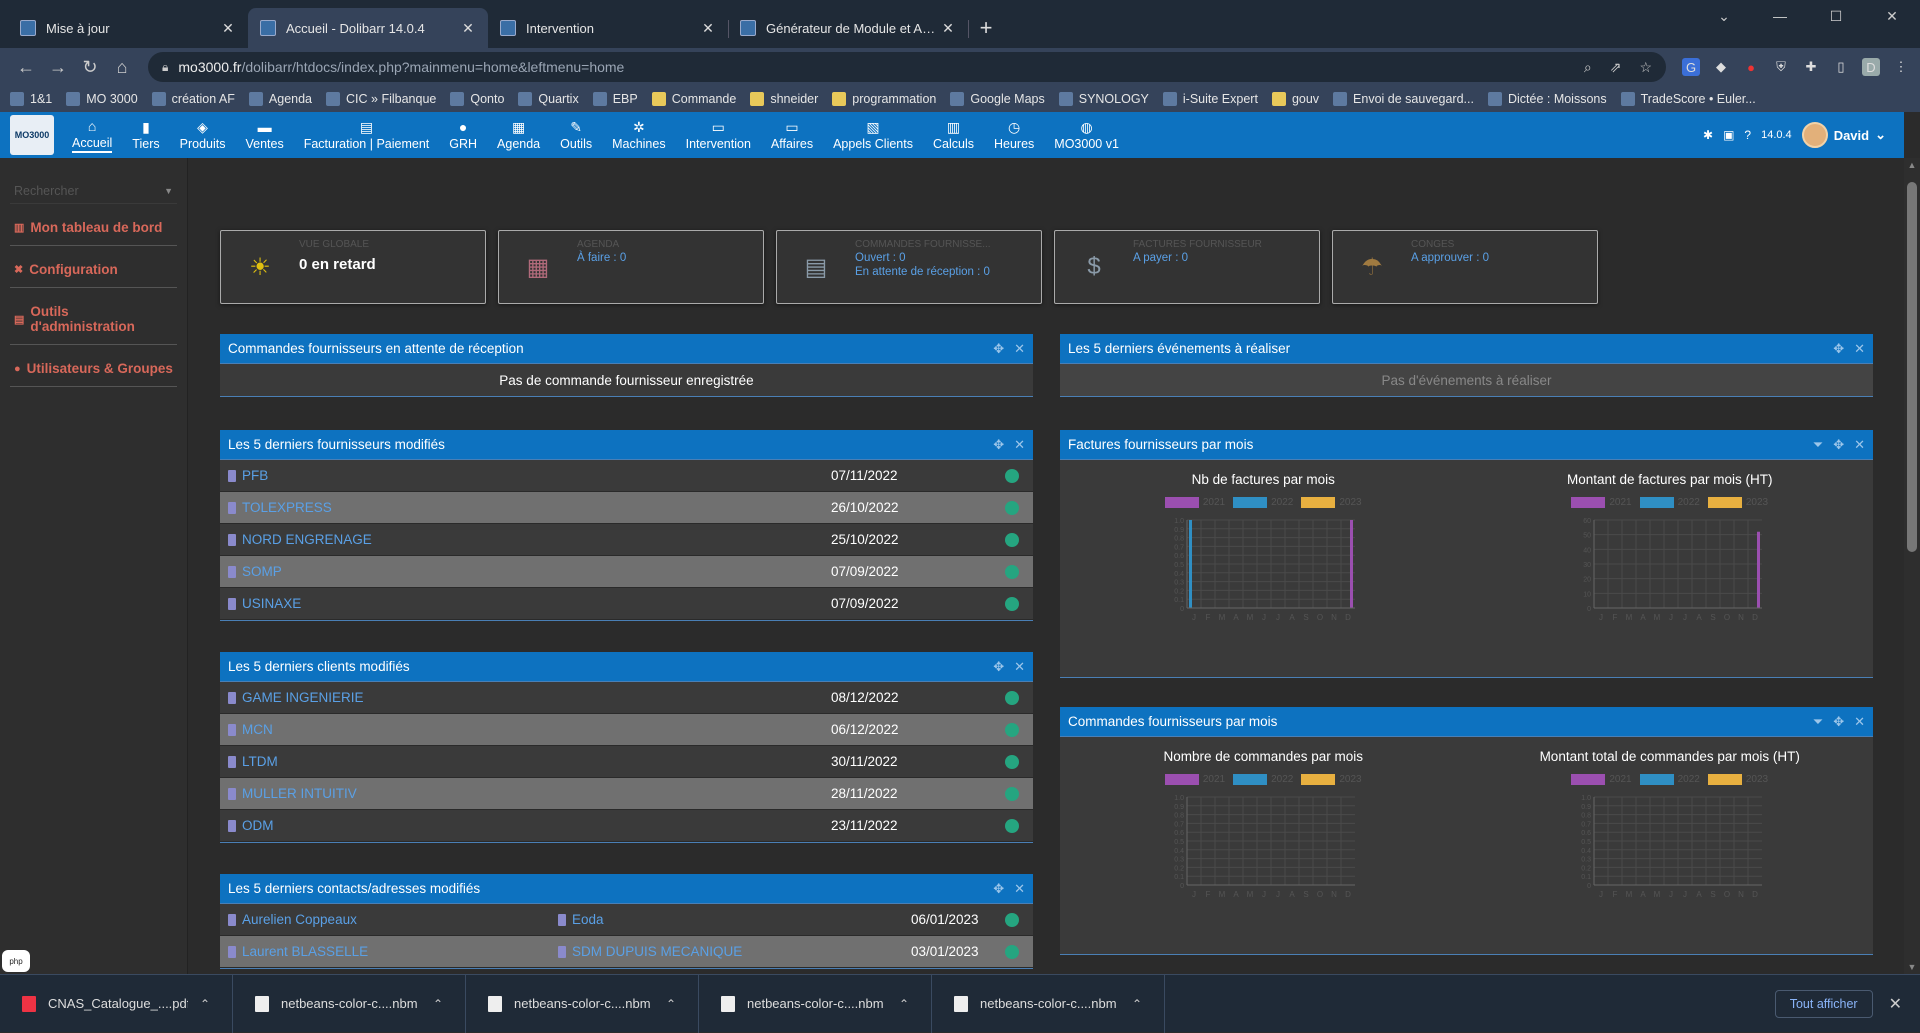  Describe the element at coordinates (1501, 258) in the screenshot. I see `box-link: A approuver : 0` at that location.